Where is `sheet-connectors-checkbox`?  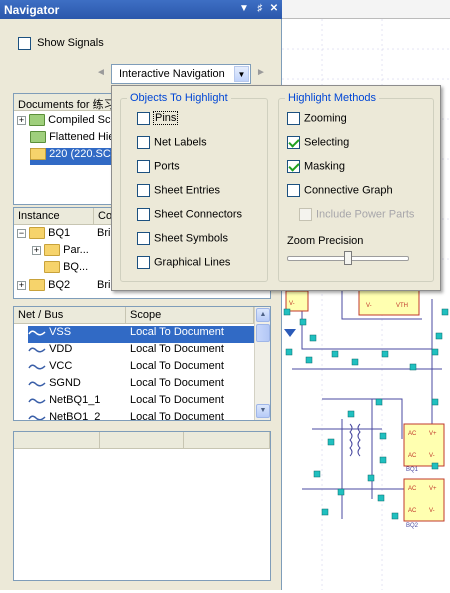
sheet-connectors-checkbox is located at coordinates (143, 214).